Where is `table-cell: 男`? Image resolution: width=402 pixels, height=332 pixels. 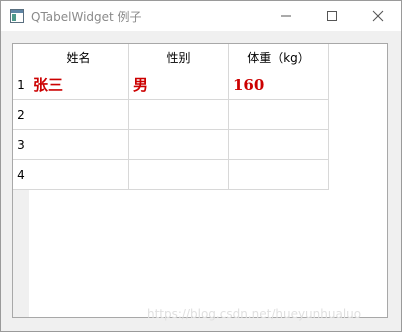
table-cell: 男 is located at coordinates (179, 85).